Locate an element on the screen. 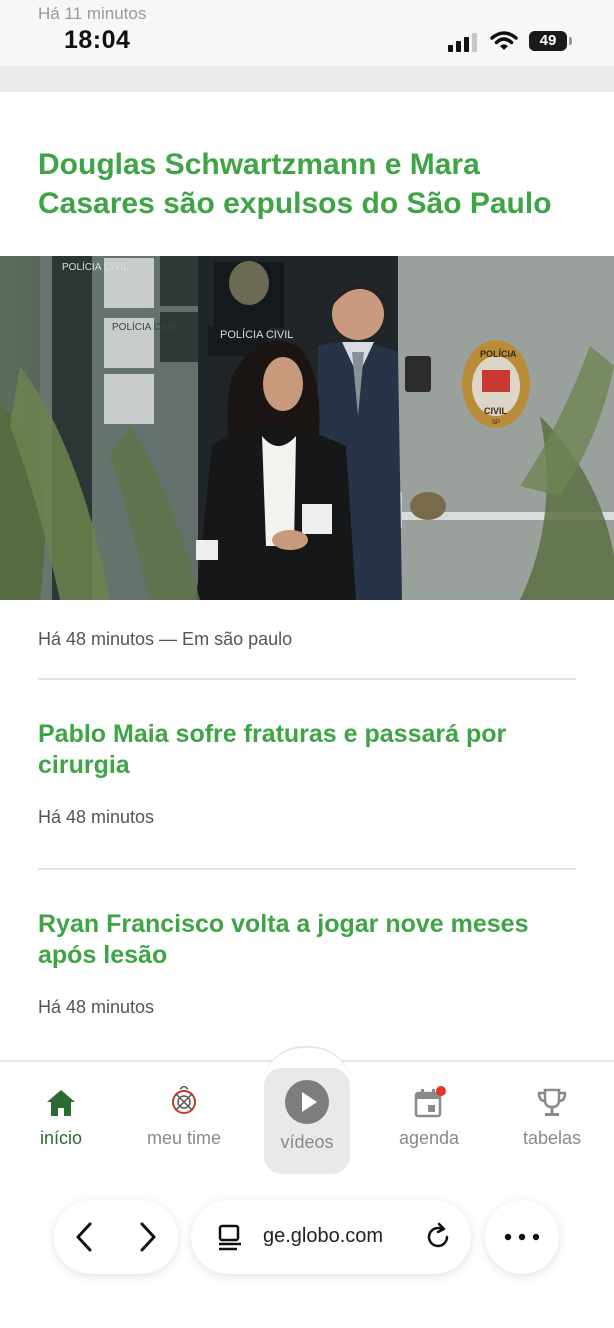 The image size is (614, 1328). more-options-button is located at coordinates (522, 1237).